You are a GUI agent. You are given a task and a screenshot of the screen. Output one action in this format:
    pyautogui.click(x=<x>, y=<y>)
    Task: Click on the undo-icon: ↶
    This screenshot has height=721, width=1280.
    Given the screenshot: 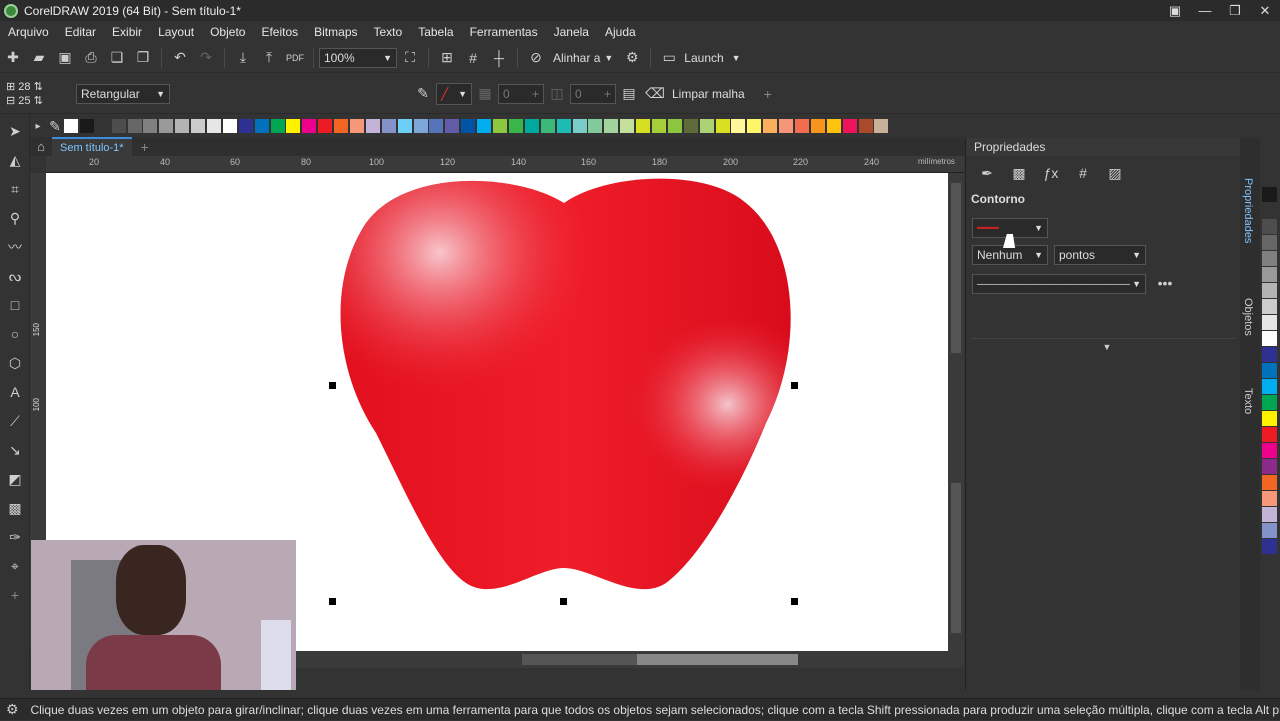 What is the action you would take?
    pyautogui.click(x=180, y=58)
    